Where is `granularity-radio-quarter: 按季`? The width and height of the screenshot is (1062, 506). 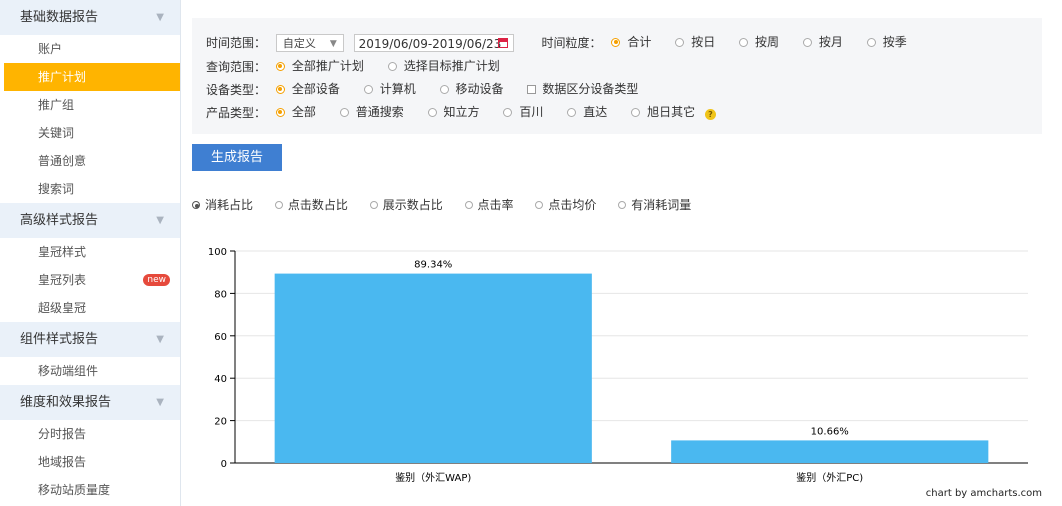 granularity-radio-quarter: 按季 is located at coordinates (886, 42).